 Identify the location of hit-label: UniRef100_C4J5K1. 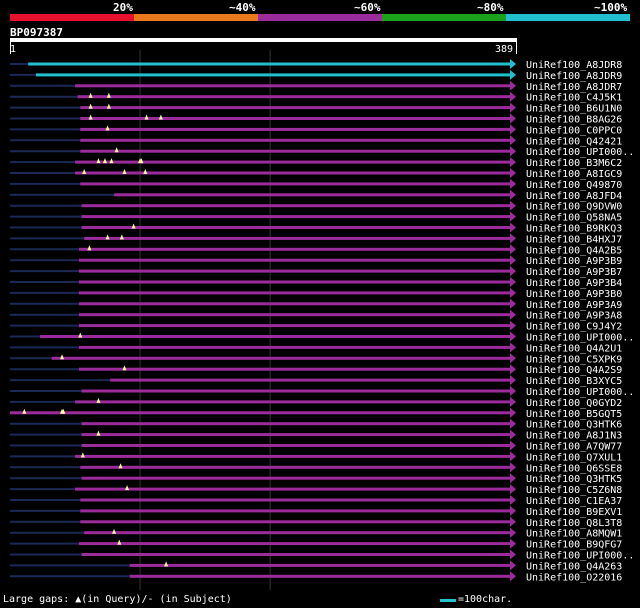
(574, 98).